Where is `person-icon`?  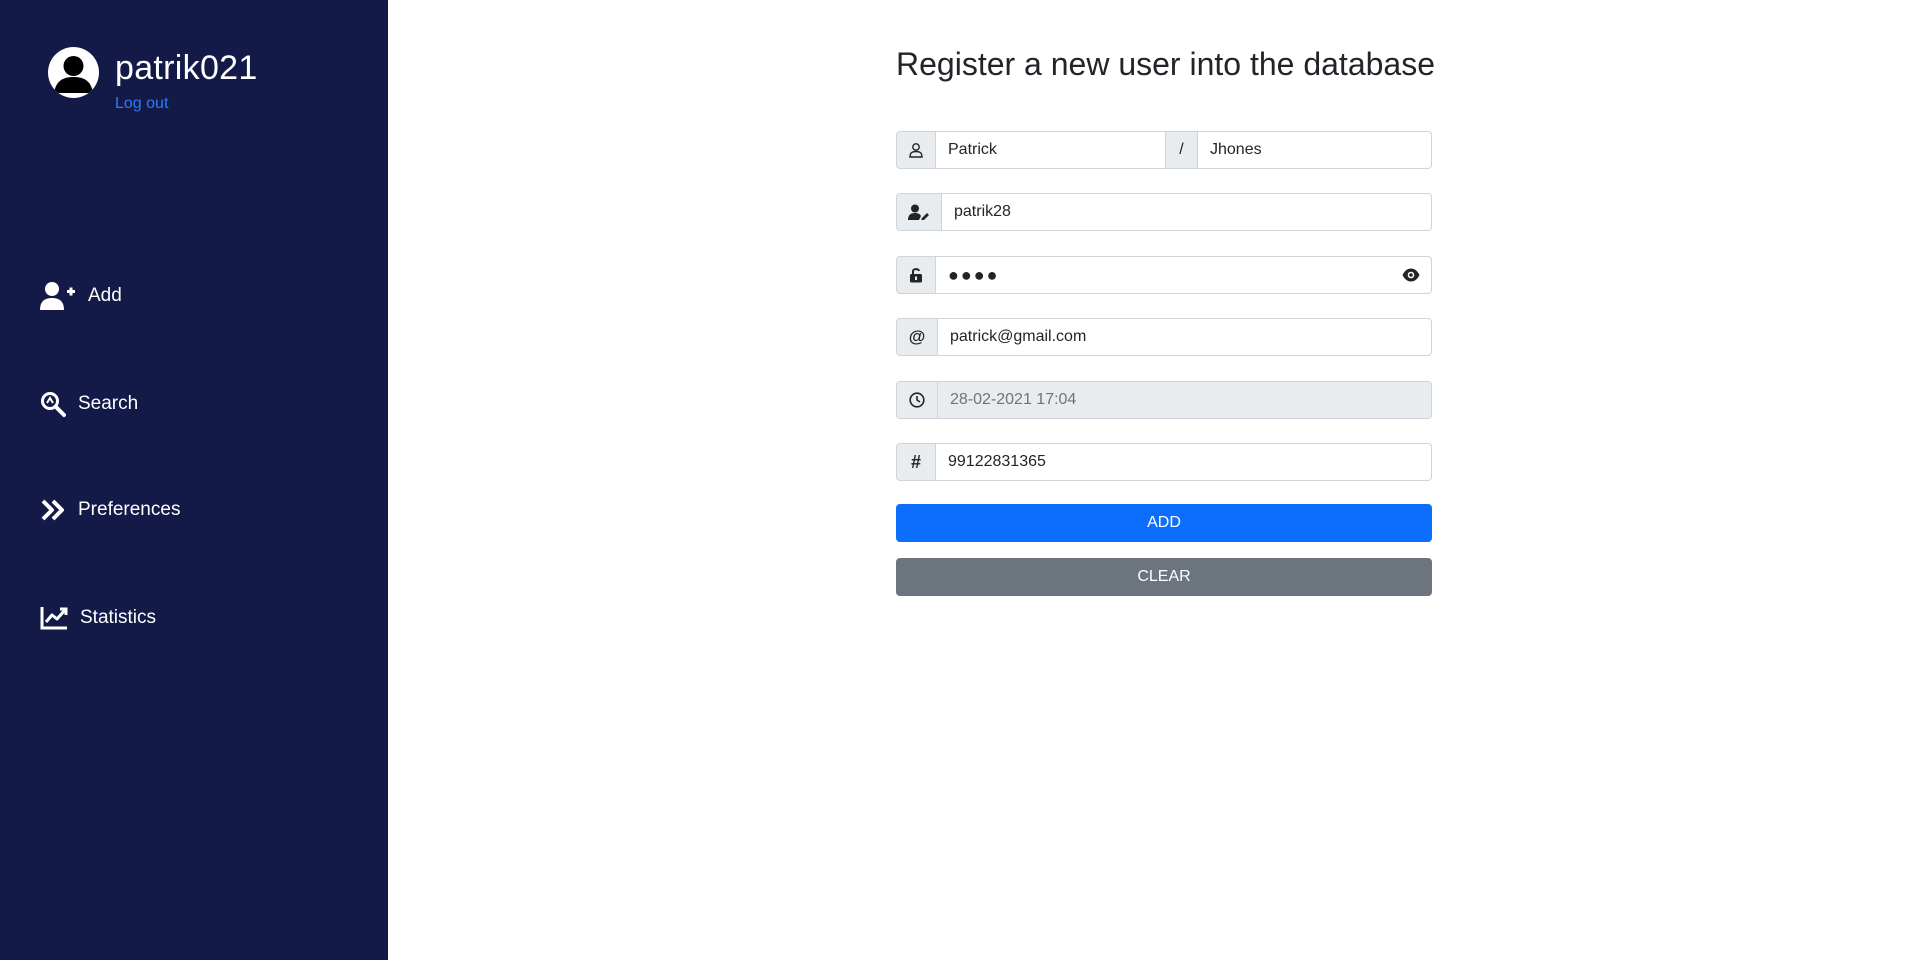
person-icon is located at coordinates (916, 150).